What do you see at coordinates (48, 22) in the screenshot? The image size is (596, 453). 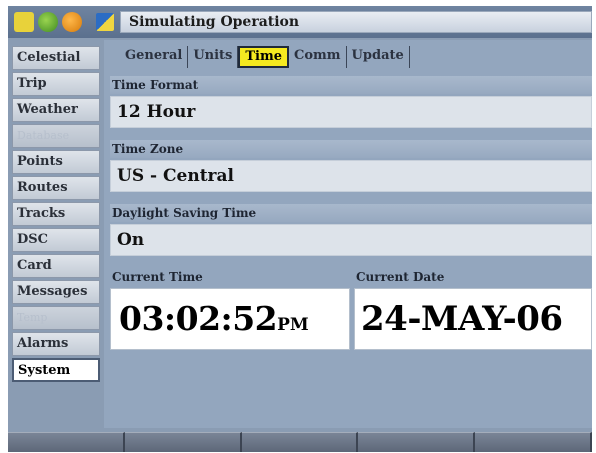 I see `satellite-icon` at bounding box center [48, 22].